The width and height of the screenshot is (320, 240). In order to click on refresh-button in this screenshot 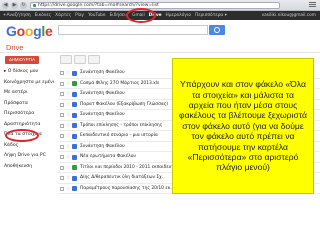, I will do `click(80, 59)`.